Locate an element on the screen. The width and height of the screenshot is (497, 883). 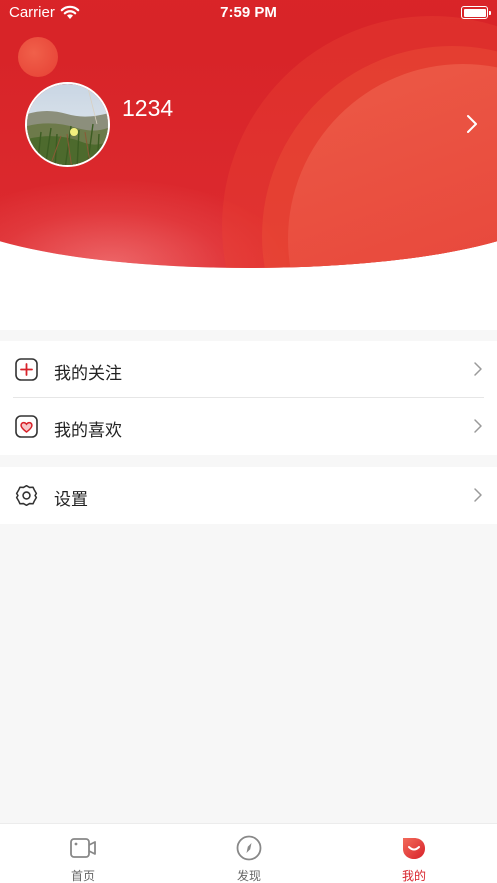
menu-item-settings: 设置 is located at coordinates (248, 495).